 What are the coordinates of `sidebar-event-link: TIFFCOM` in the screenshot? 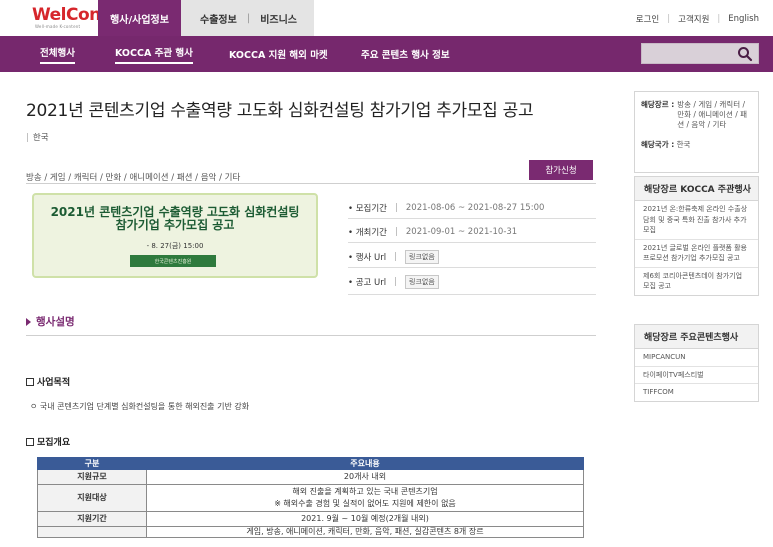 It's located at (696, 392).